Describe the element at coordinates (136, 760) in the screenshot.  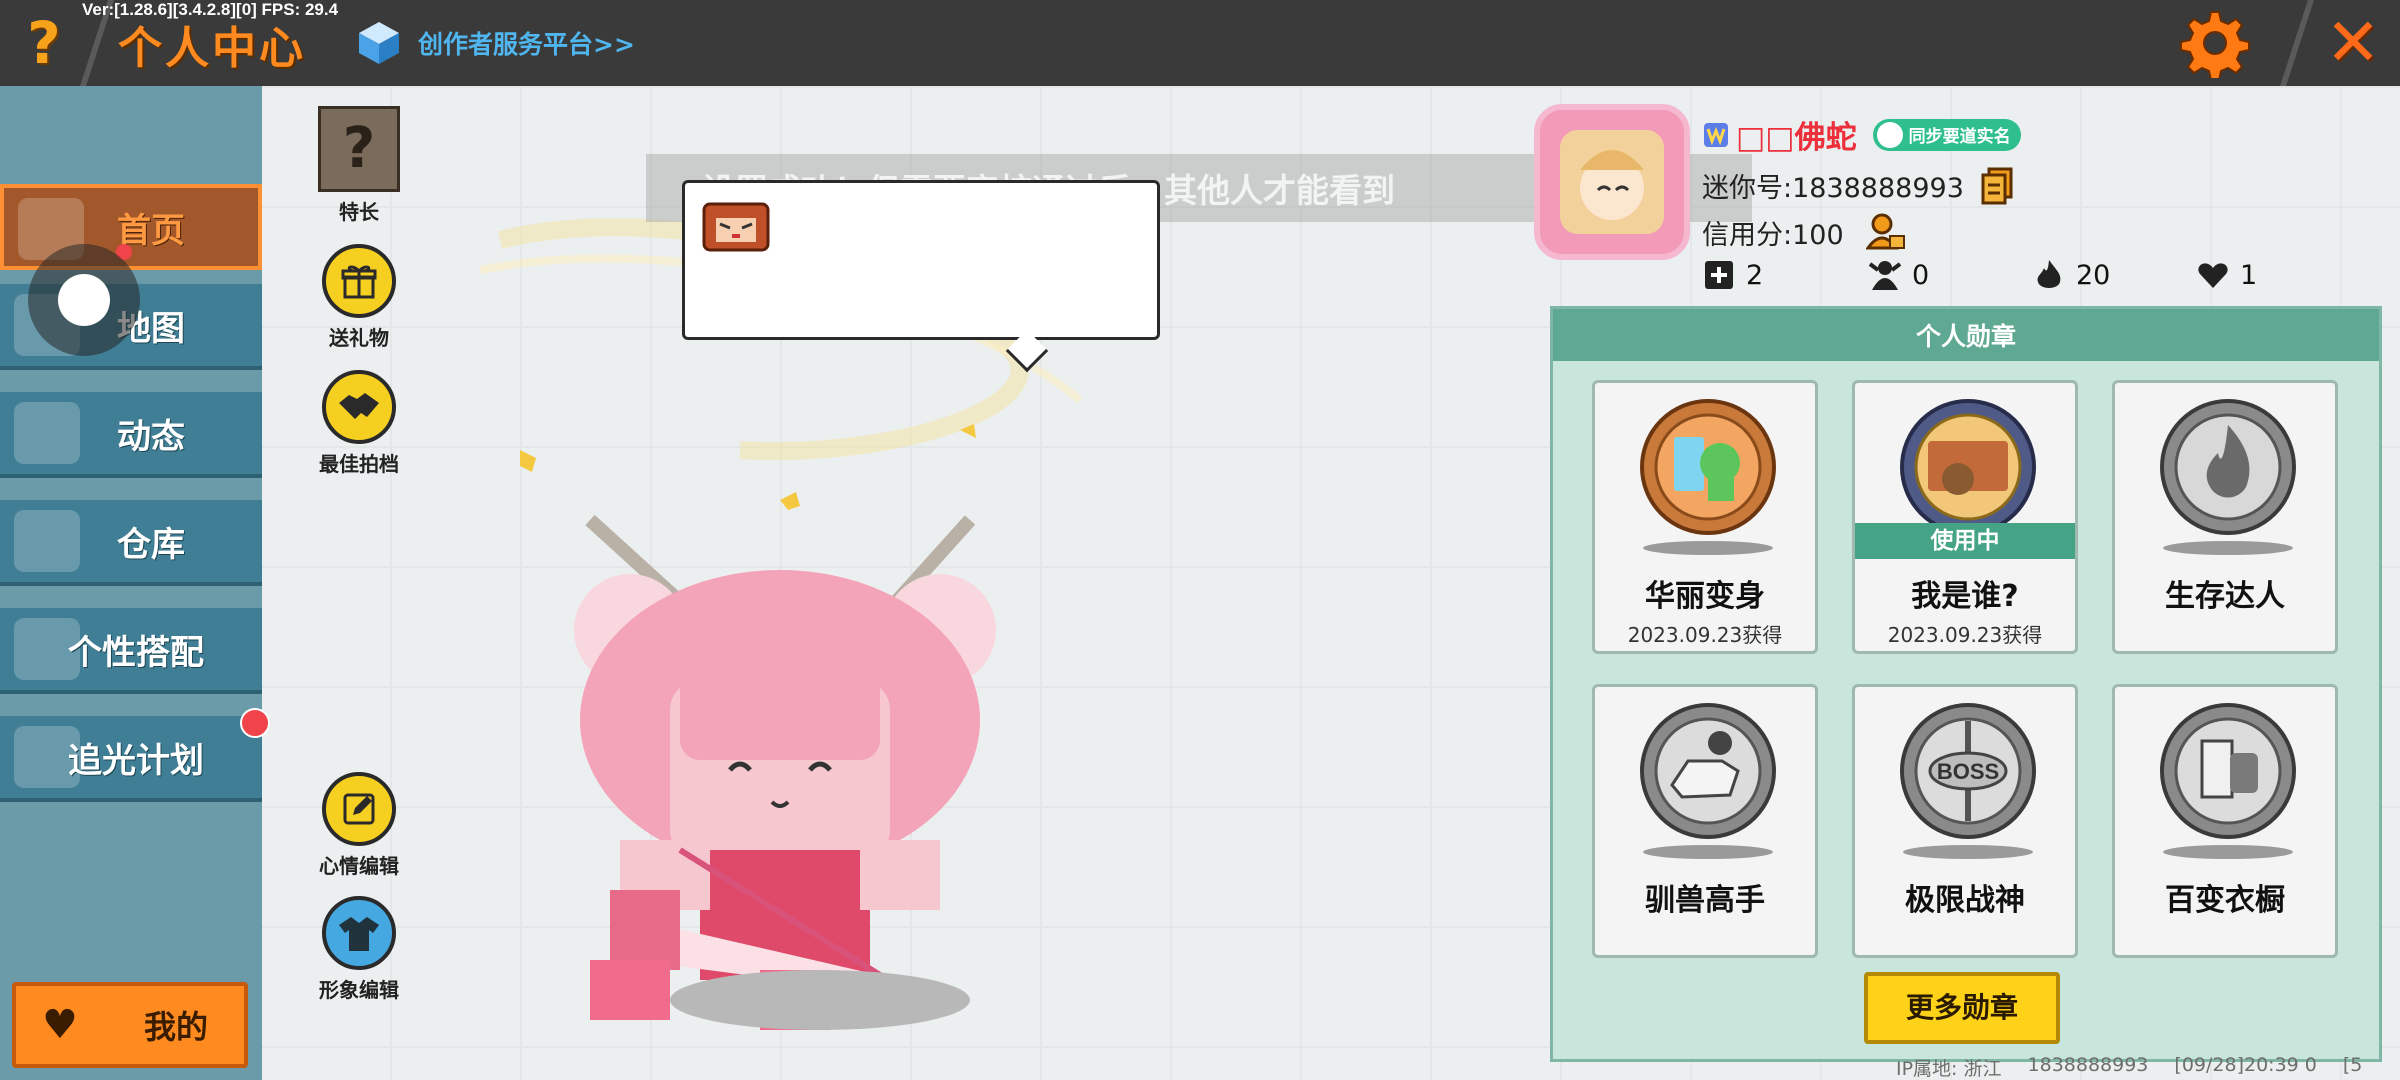
I see `sidebar-item-label: 追光计划` at that location.